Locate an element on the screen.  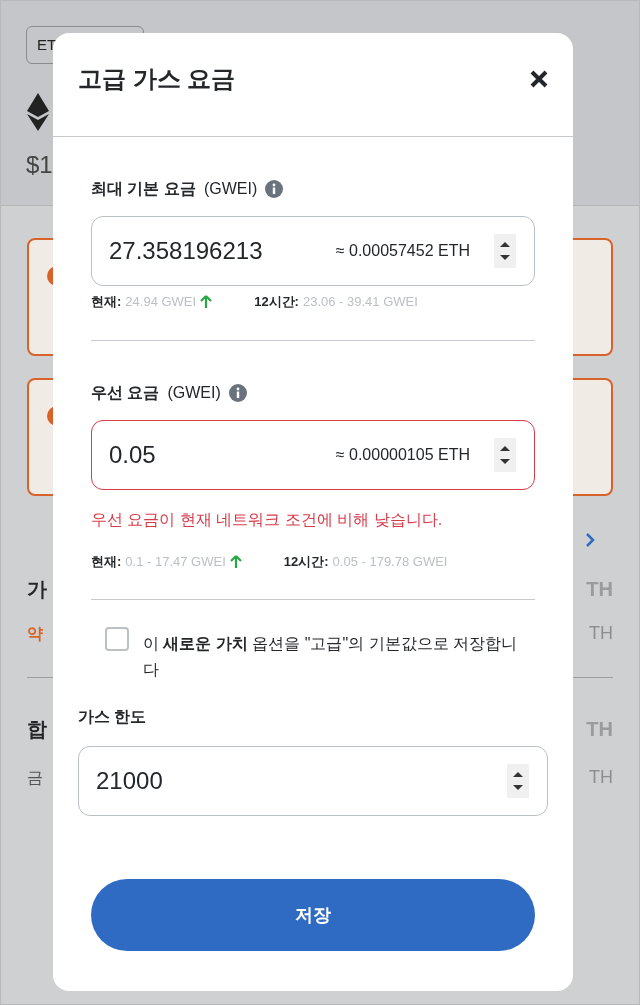
checkbox is located at coordinates (117, 639).